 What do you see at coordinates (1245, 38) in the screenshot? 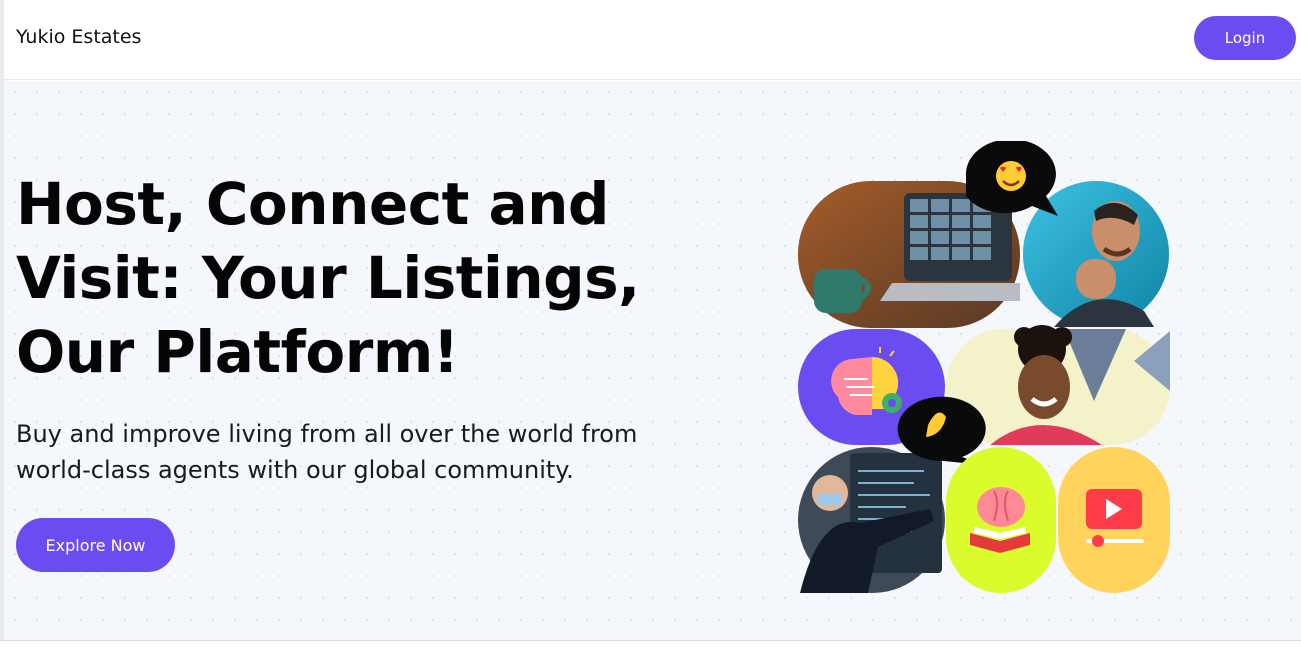
I see `login-button: Login` at bounding box center [1245, 38].